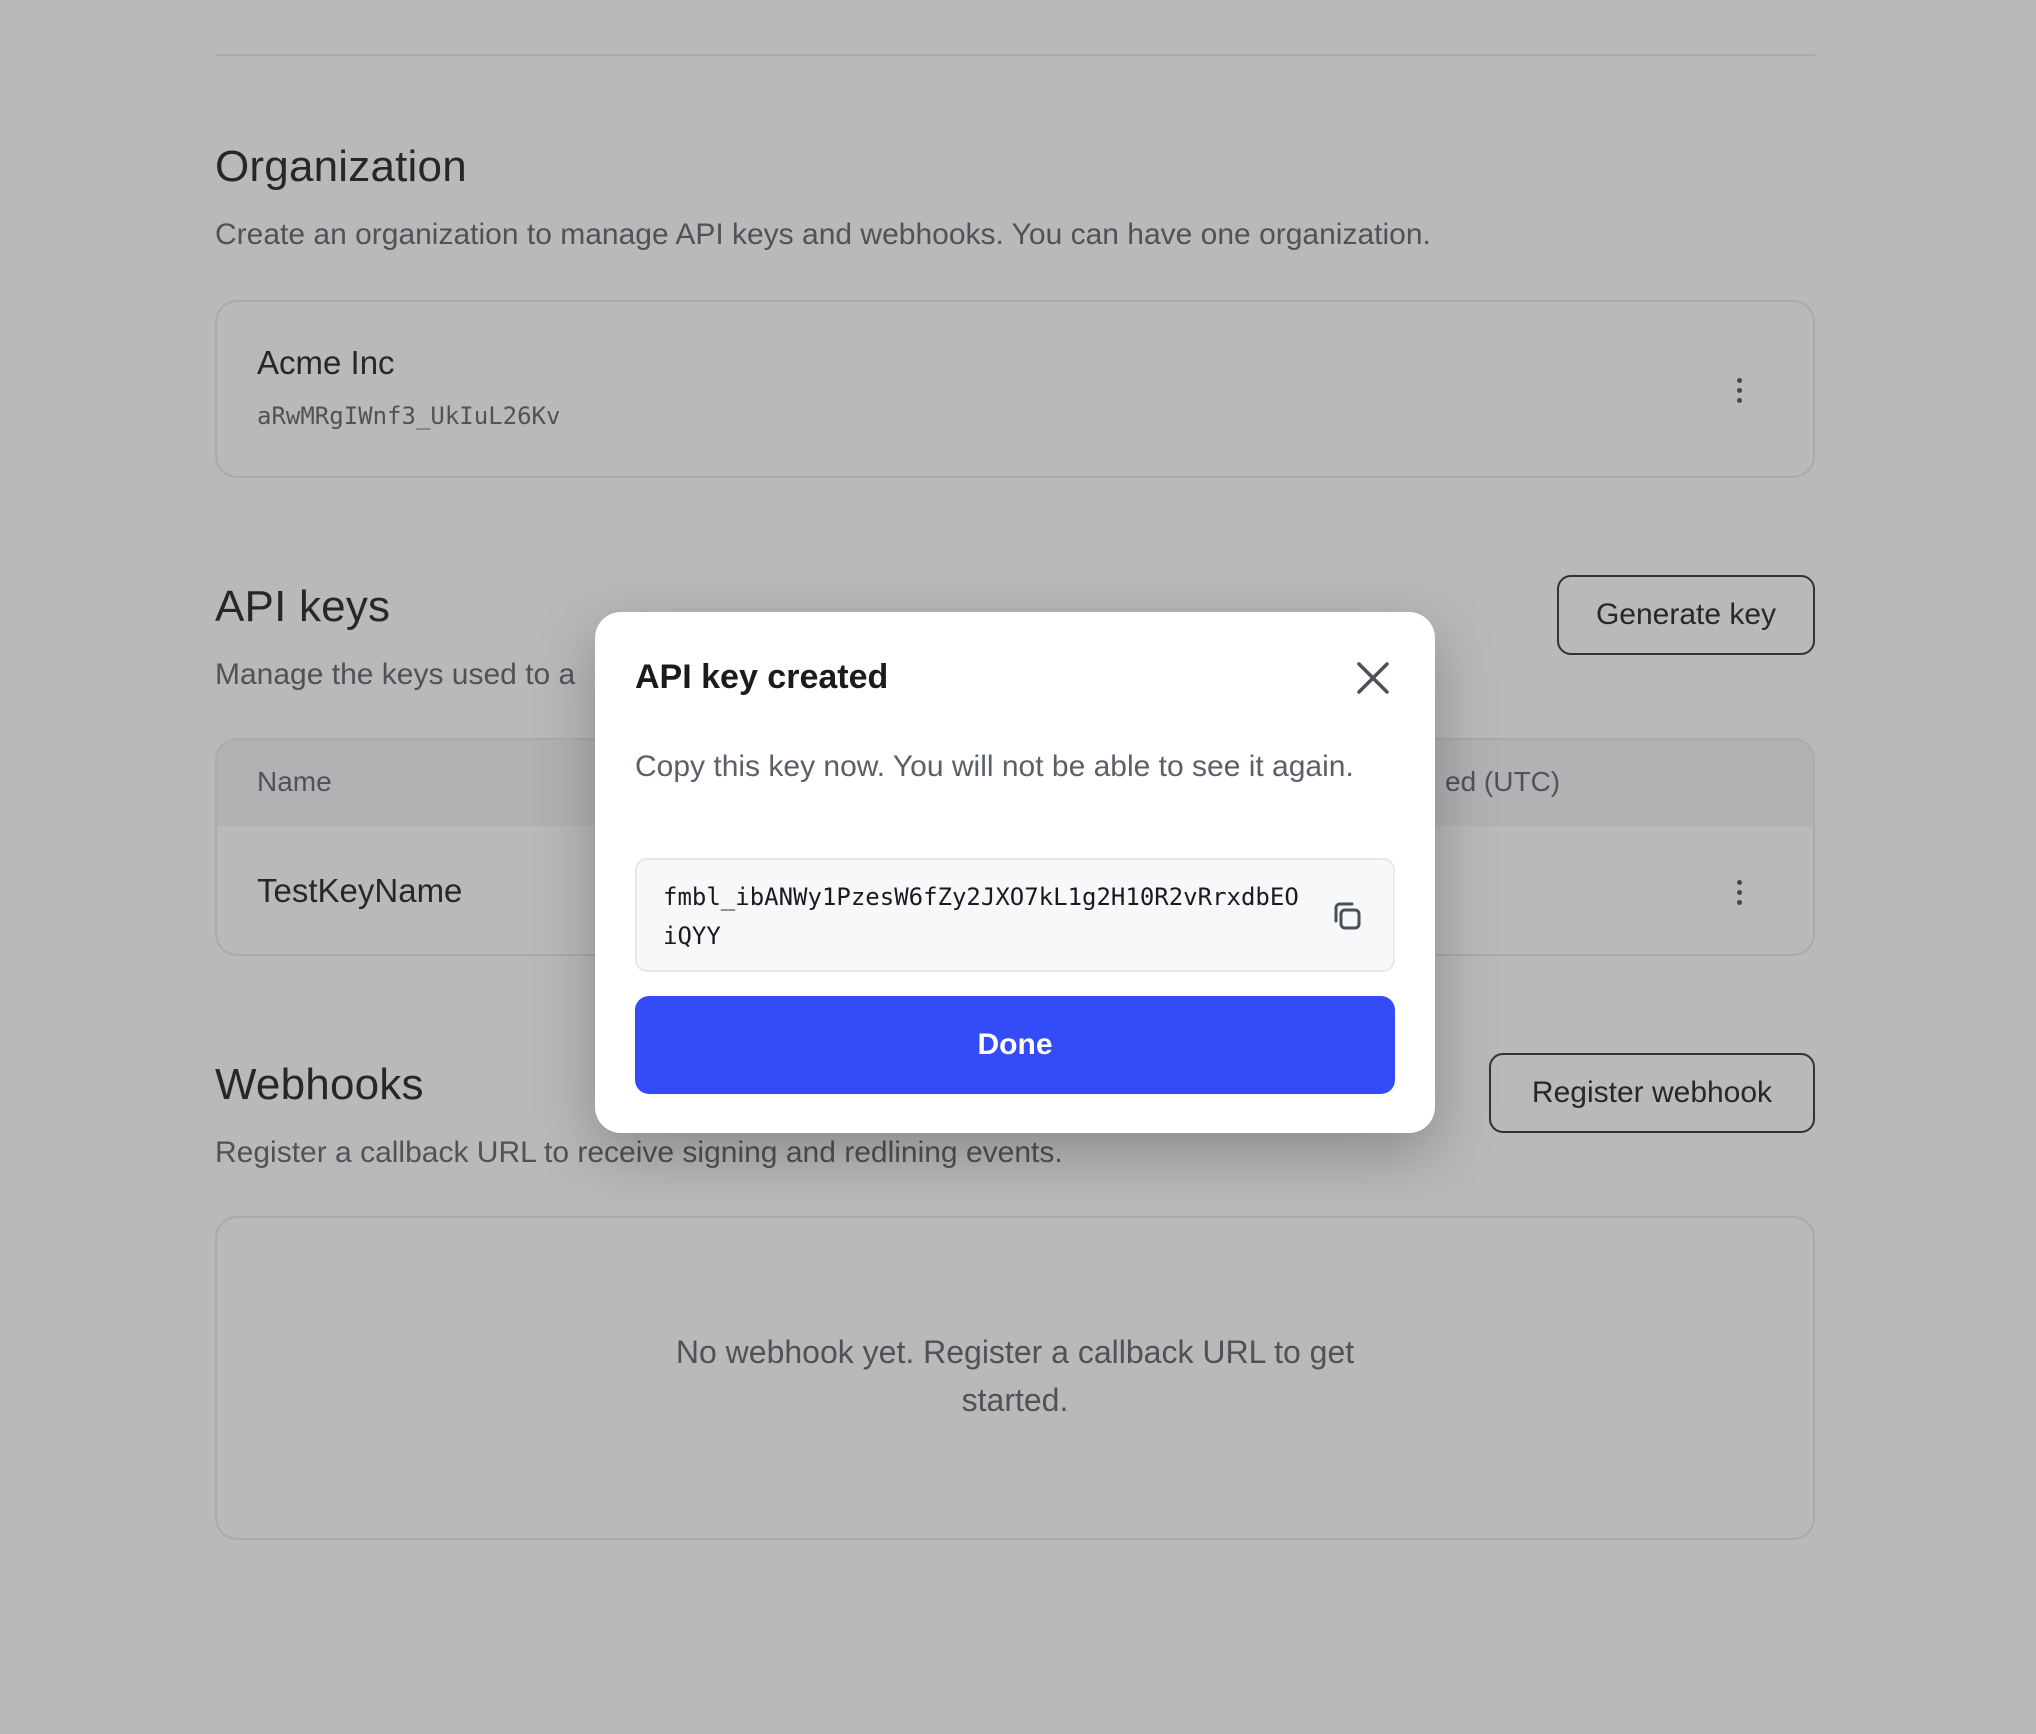  I want to click on close-icon, so click(1373, 678).